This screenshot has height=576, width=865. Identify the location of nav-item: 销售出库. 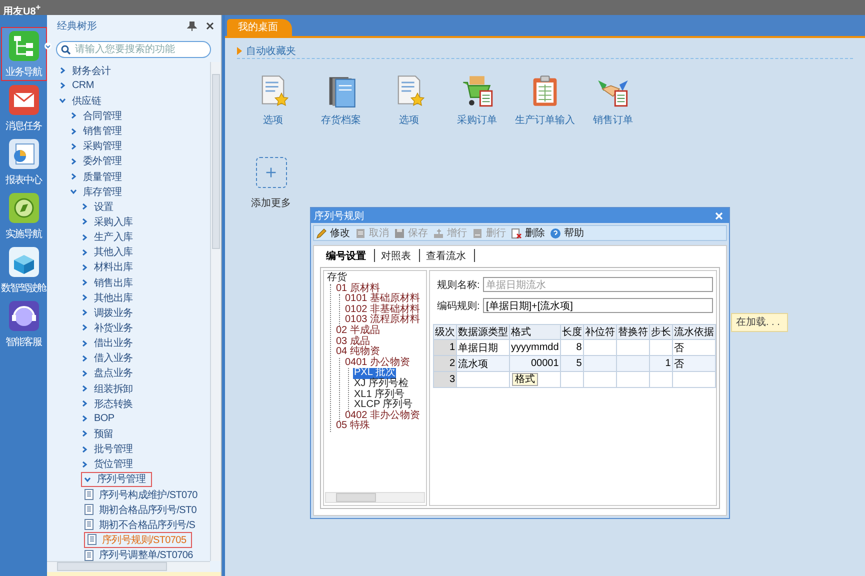
(107, 282).